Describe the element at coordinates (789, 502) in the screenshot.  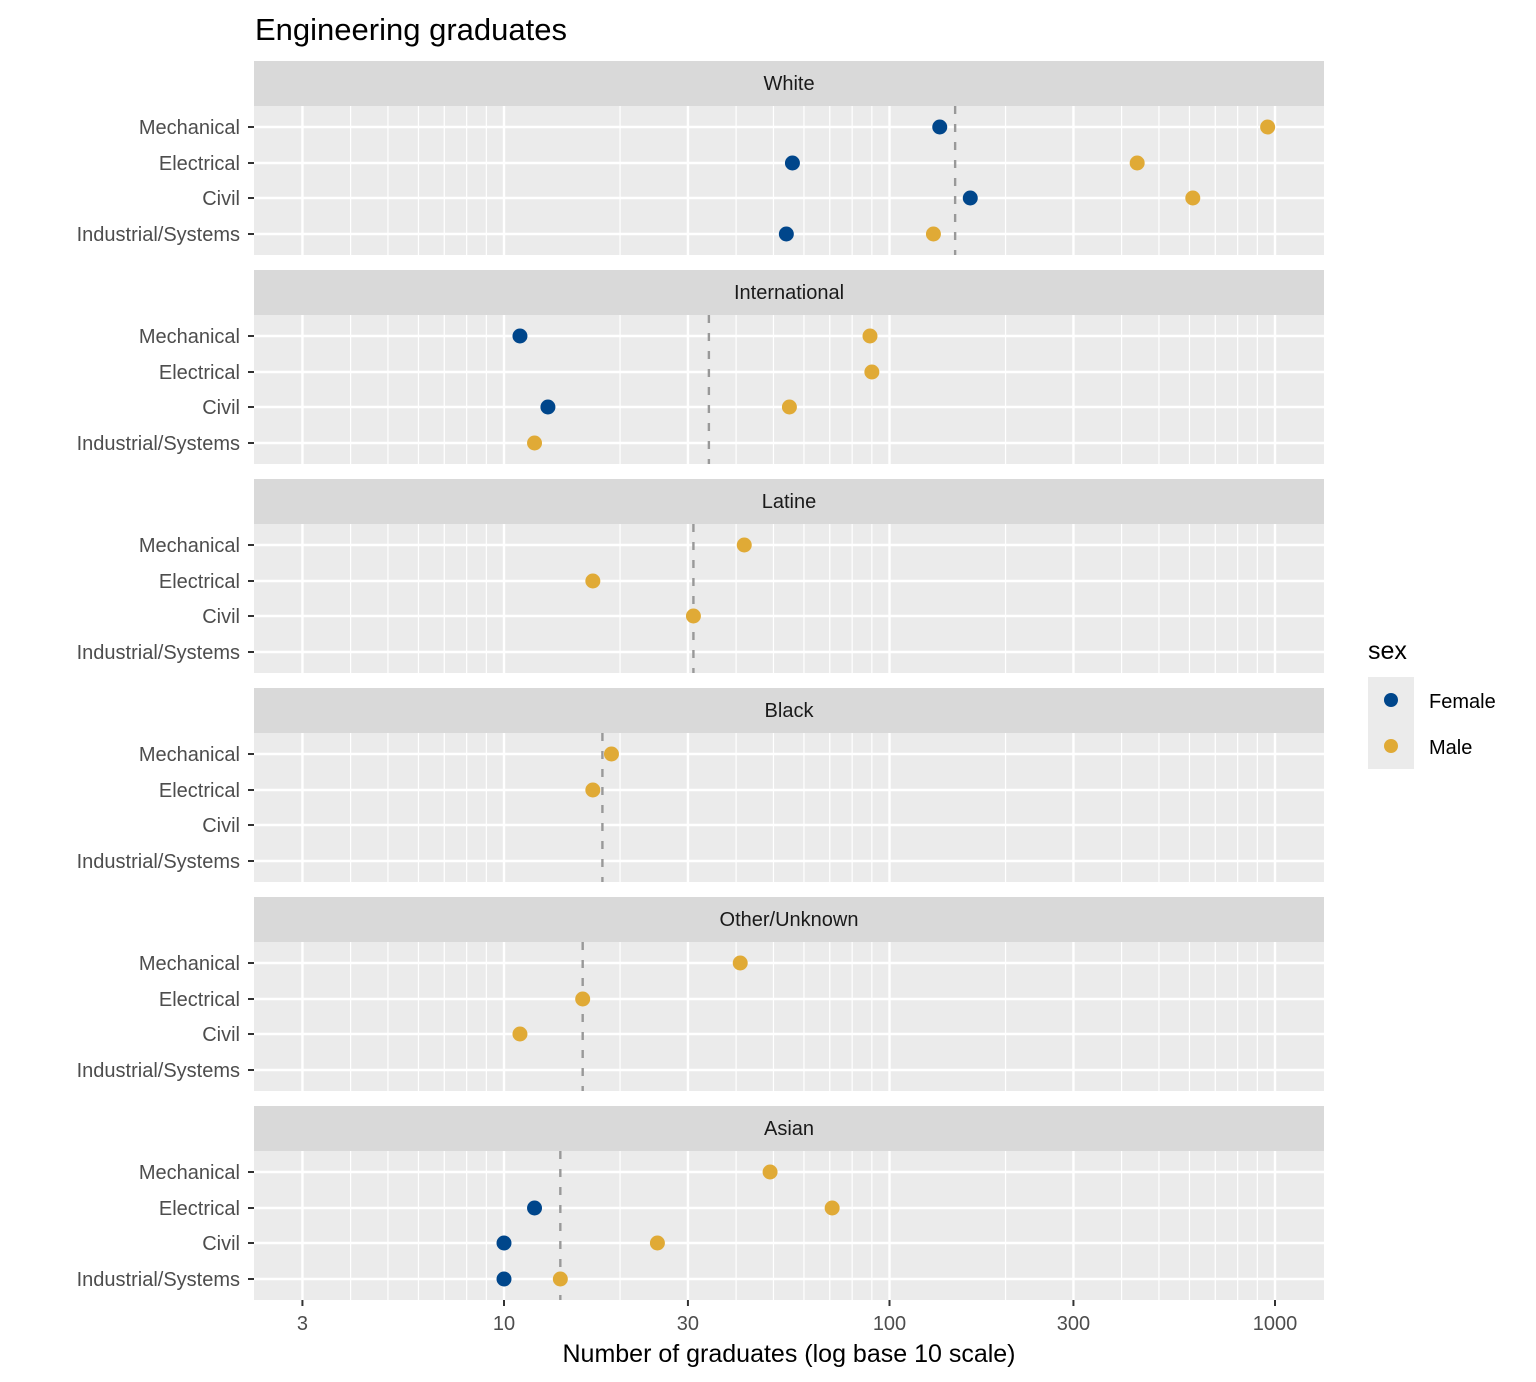
I see `facet-strip-label: Latine` at that location.